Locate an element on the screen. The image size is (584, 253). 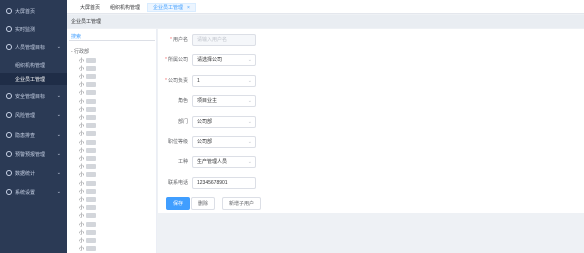
home-icon is located at coordinates (9, 11).